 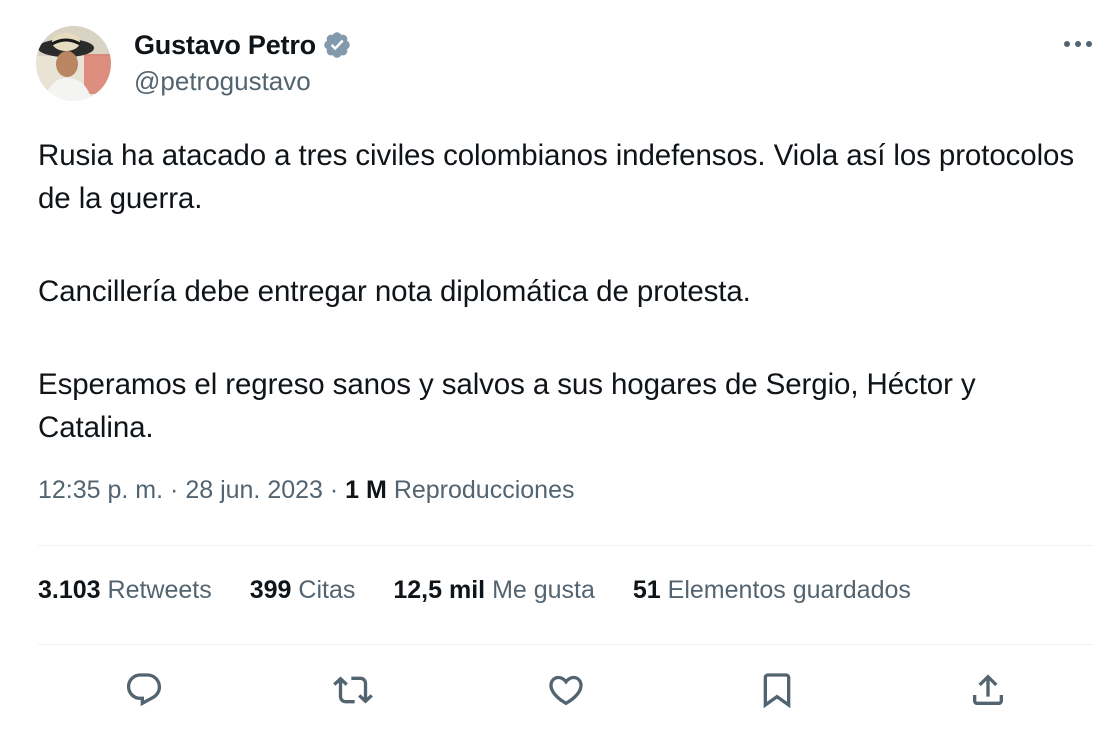 I want to click on quotes-count: 399, so click(x=270, y=590).